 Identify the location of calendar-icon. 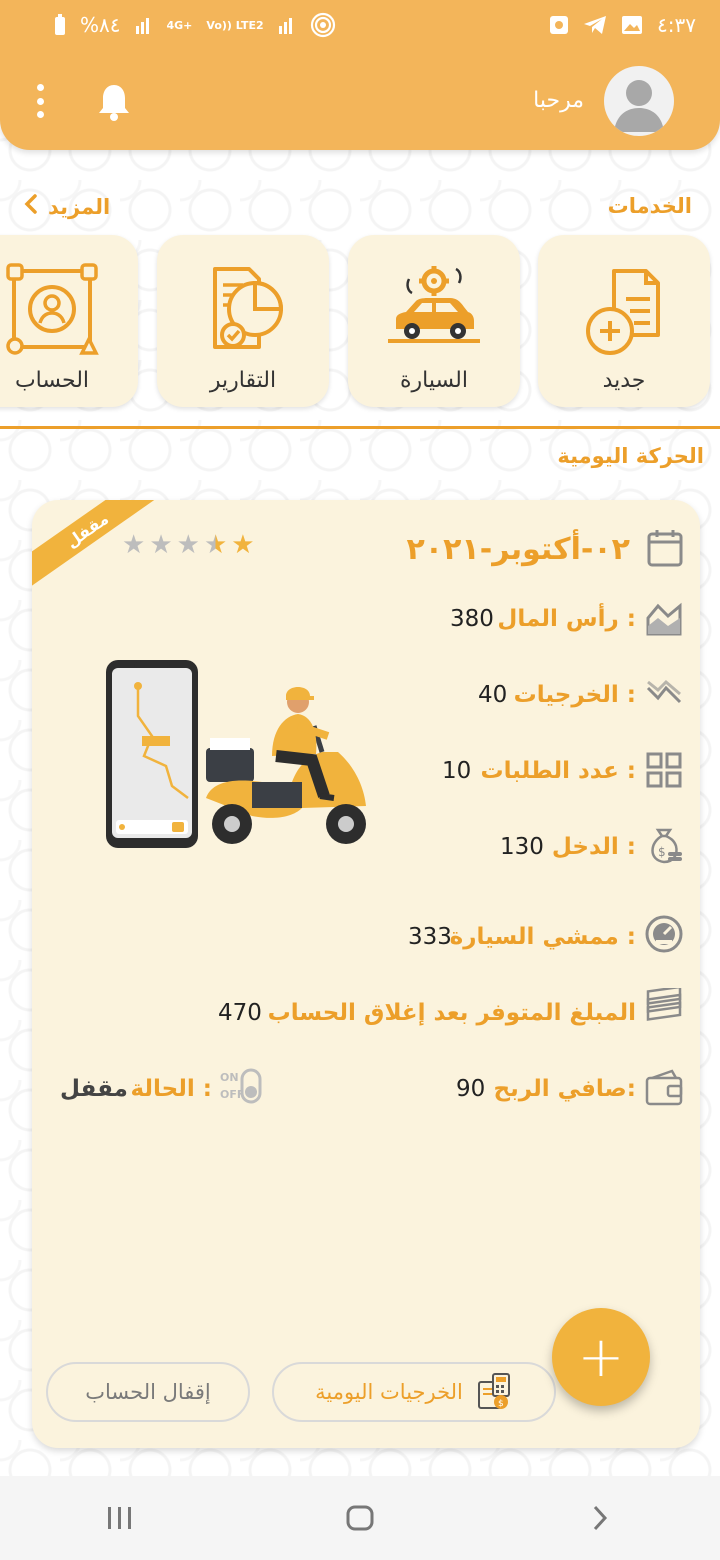
(665, 548).